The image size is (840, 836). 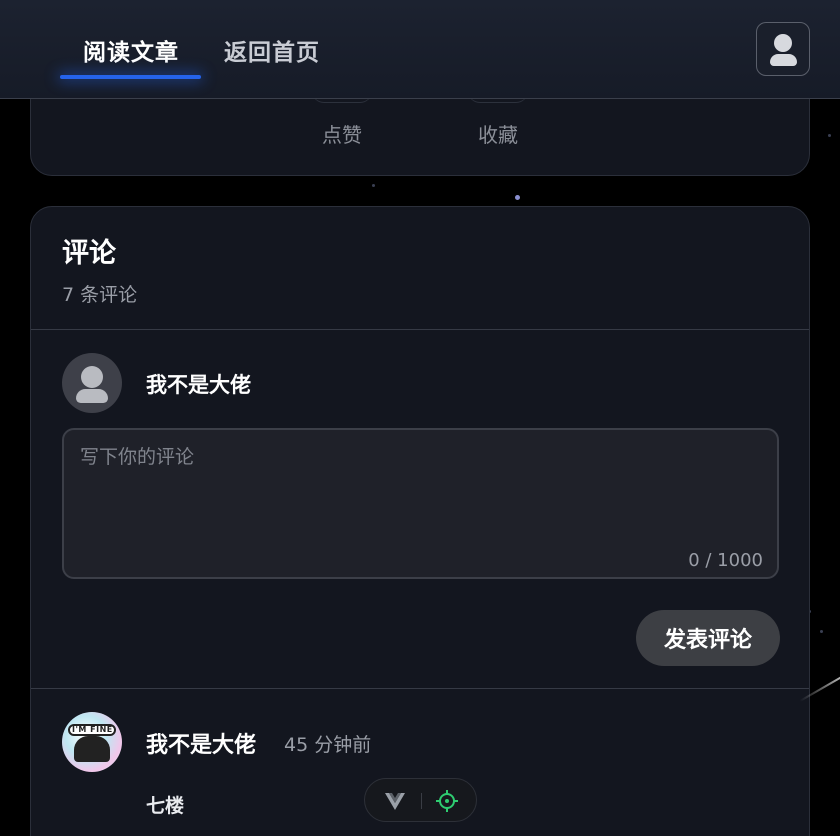 What do you see at coordinates (708, 638) in the screenshot?
I see `submit-comment-button: 发表评论` at bounding box center [708, 638].